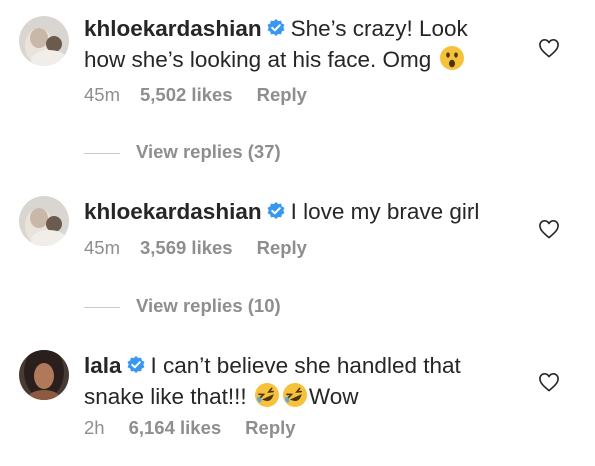 This screenshot has height=466, width=595. Describe the element at coordinates (186, 95) in the screenshot. I see `likes-count: 5,502 likes` at that location.